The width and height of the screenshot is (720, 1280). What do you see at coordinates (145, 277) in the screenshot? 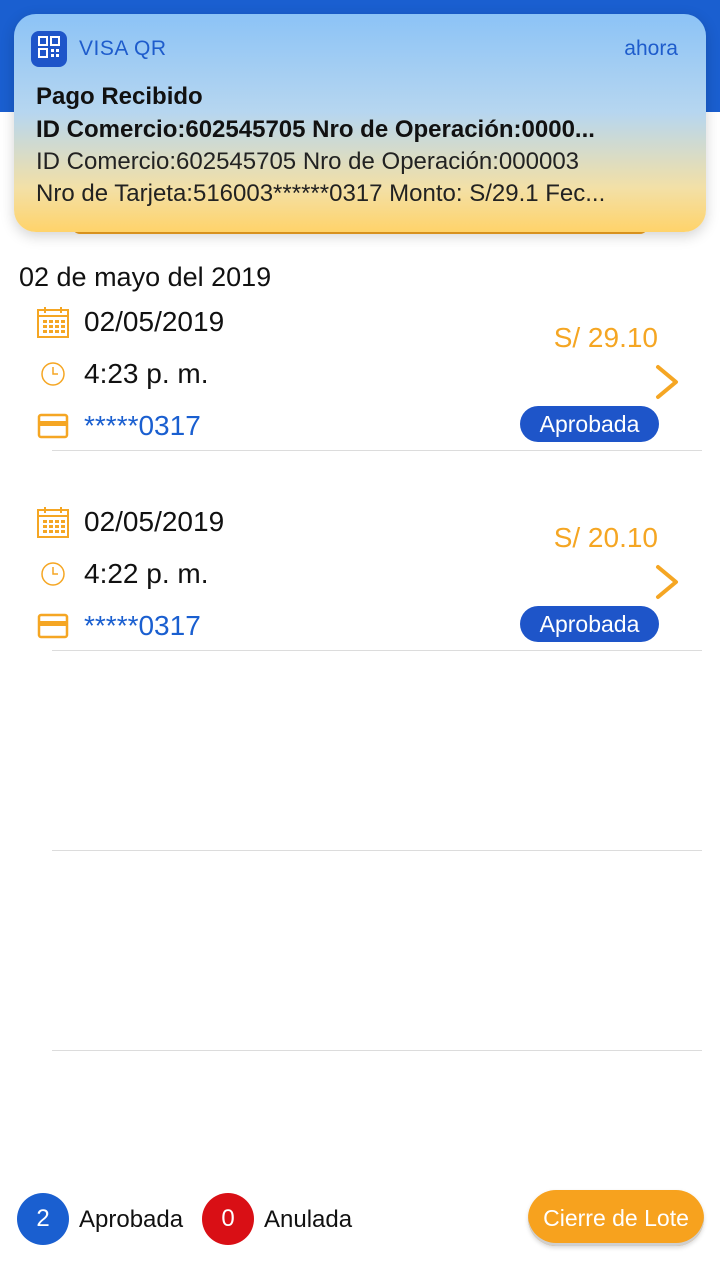
I see `section-date-heading: 02 de mayo del 2019` at bounding box center [145, 277].